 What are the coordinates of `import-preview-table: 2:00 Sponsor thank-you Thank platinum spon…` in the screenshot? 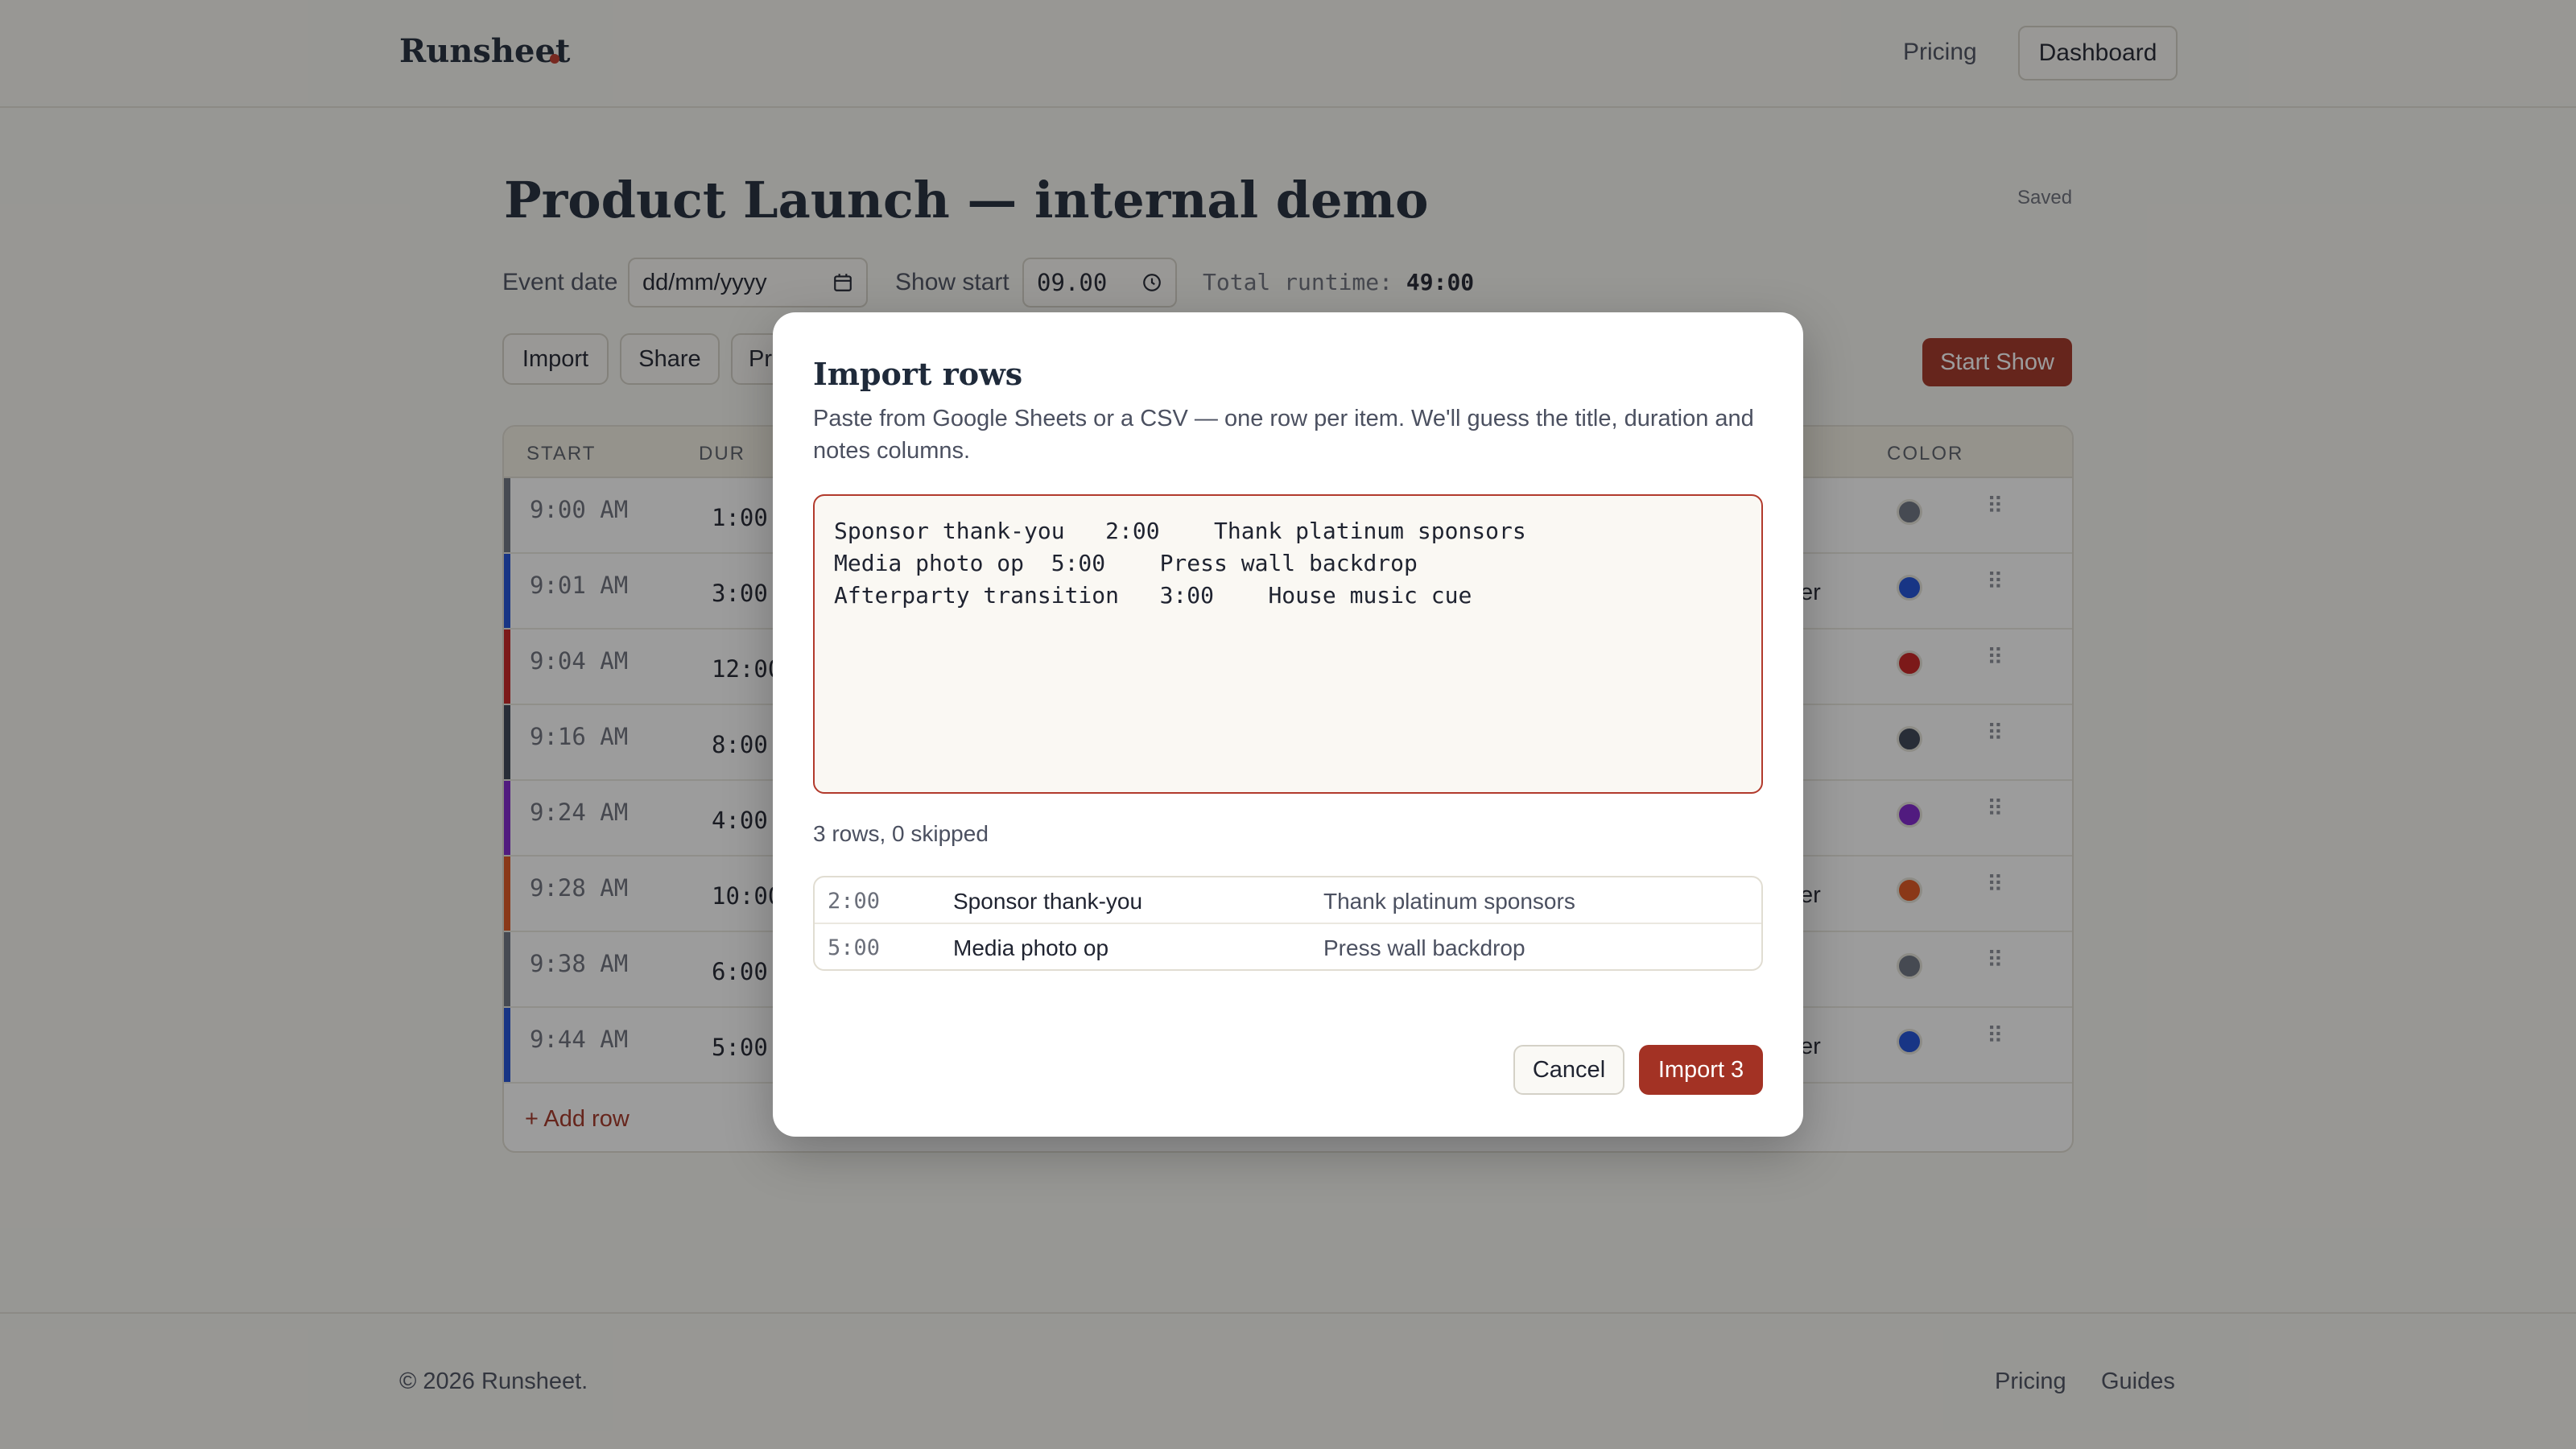 It's located at (1288, 924).